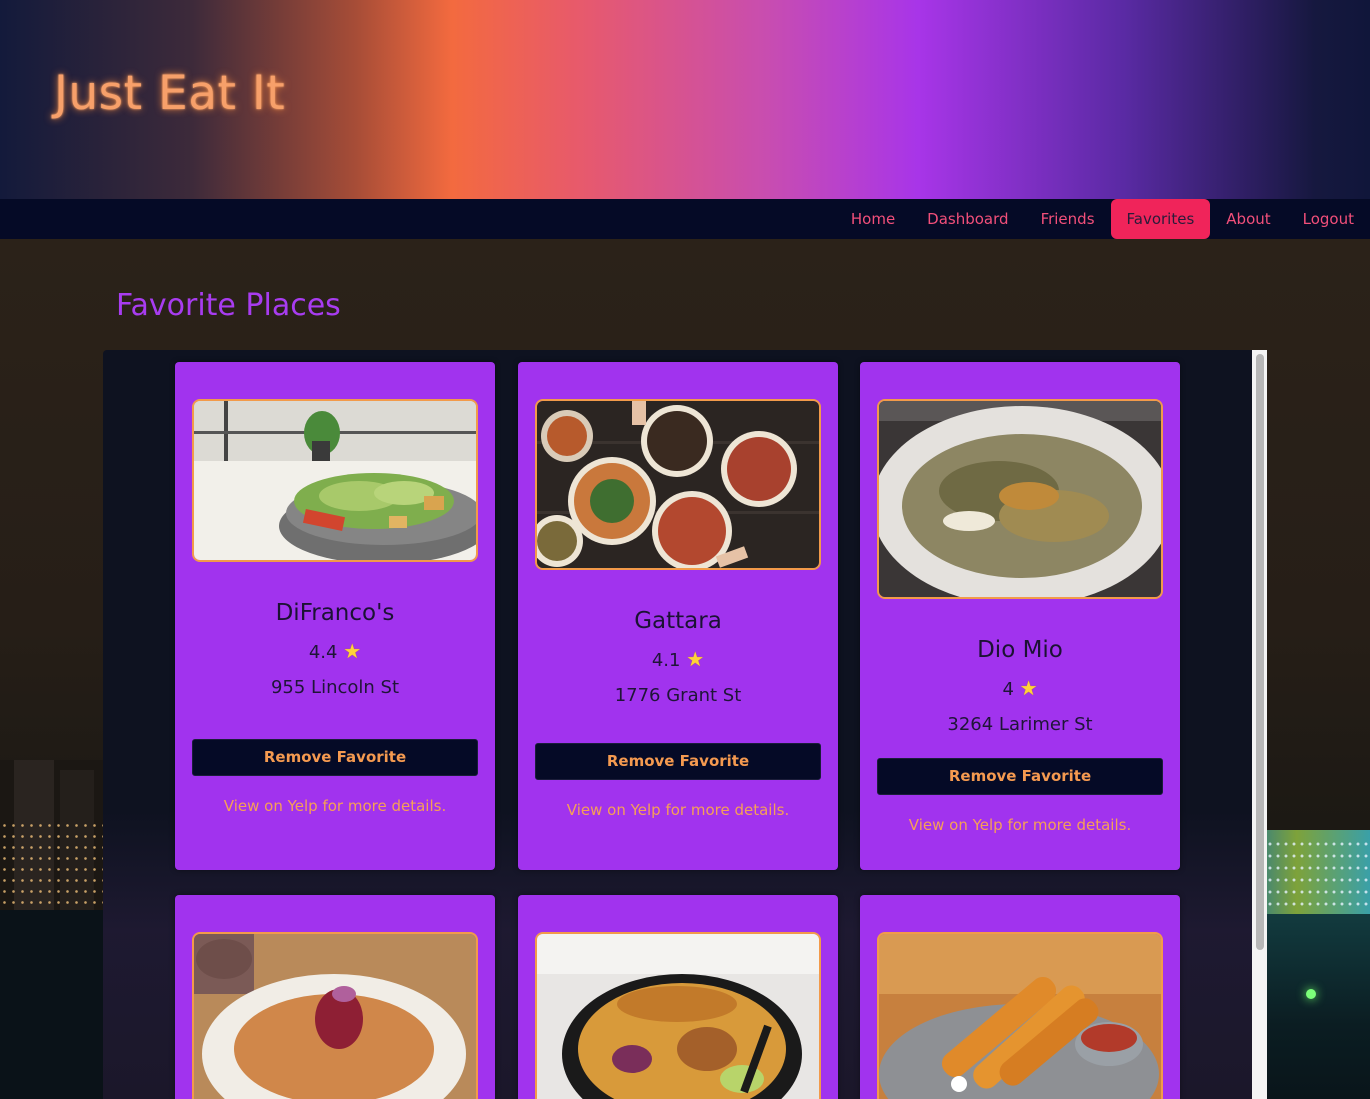 The height and width of the screenshot is (1099, 1370). What do you see at coordinates (967, 219) in the screenshot?
I see `nav-dashboard: Dashboard` at bounding box center [967, 219].